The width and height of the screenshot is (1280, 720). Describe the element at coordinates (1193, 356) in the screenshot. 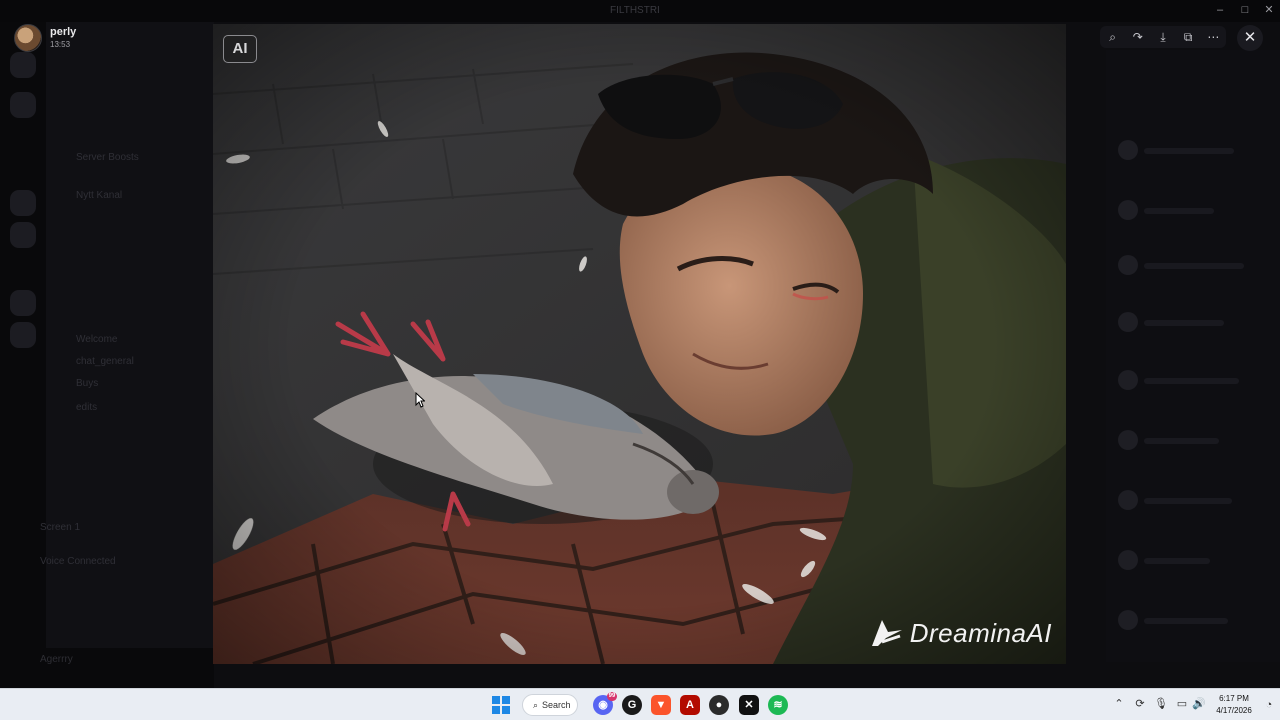

I see `member-list` at that location.